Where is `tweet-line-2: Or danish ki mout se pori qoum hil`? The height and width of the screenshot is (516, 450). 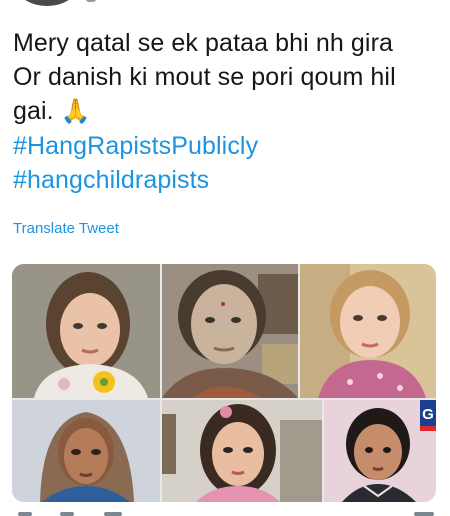 tweet-line-2: Or danish ki mout se pori qoum hil is located at coordinates (204, 77).